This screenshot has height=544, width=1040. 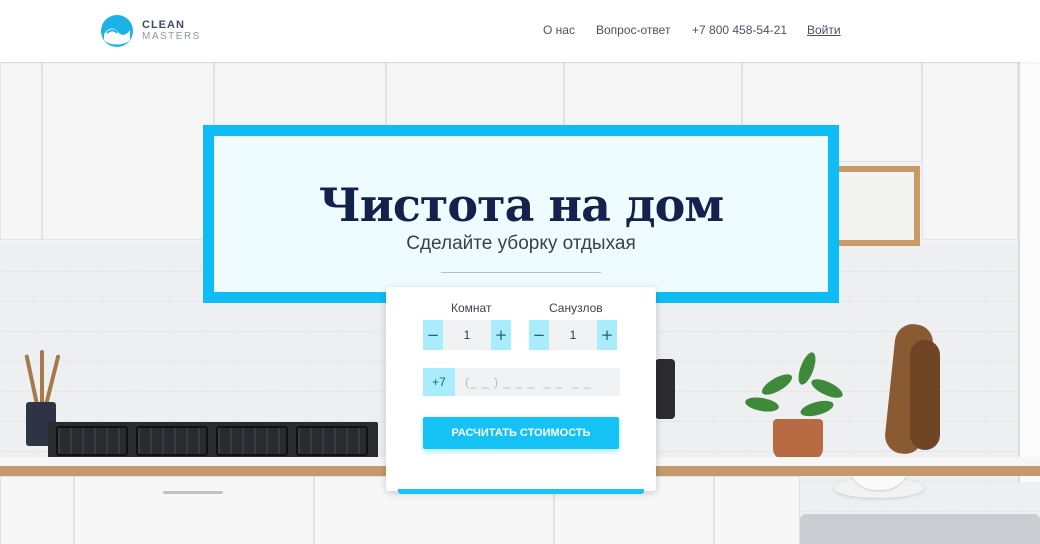 What do you see at coordinates (576, 308) in the screenshot?
I see `bathrooms-label: Санузлов` at bounding box center [576, 308].